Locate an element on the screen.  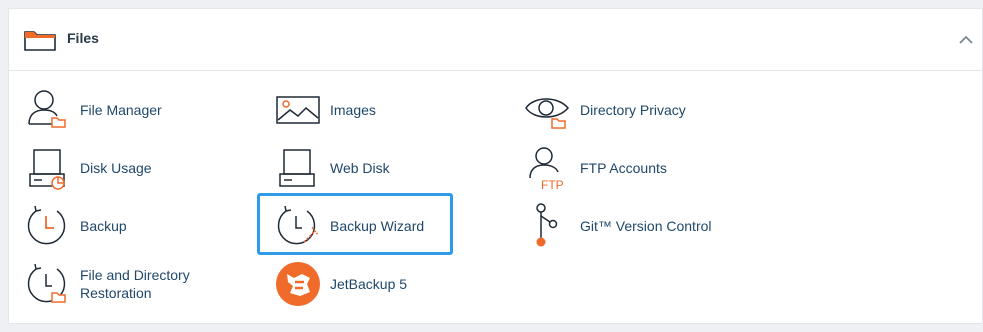
item-disk-usage: Disk Usage is located at coordinates (129, 168).